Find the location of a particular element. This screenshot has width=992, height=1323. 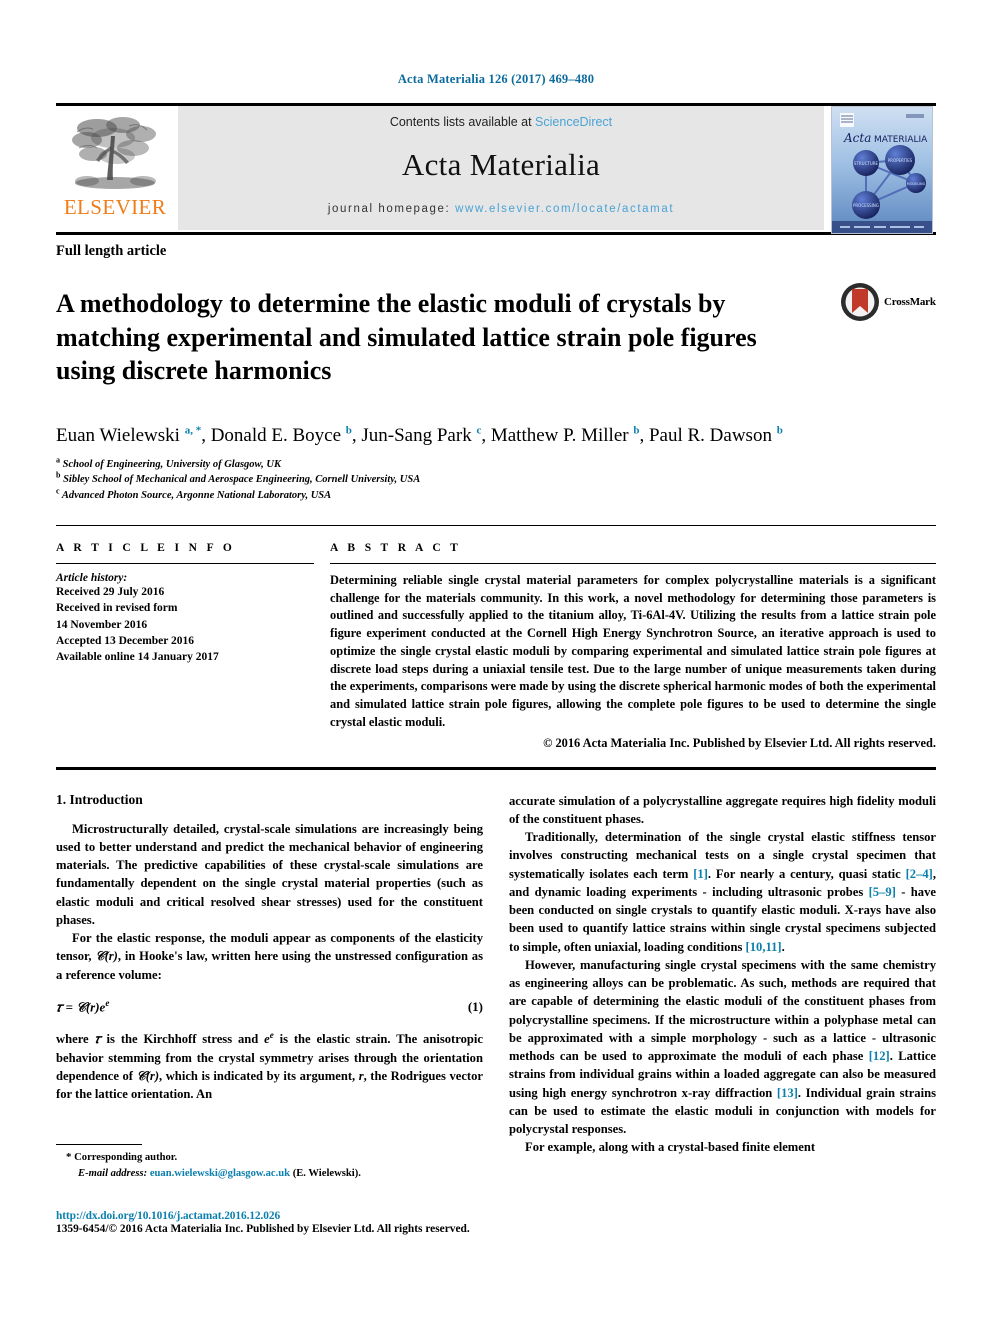

svg-text: STRUCTURE is located at coordinates (866, 163).